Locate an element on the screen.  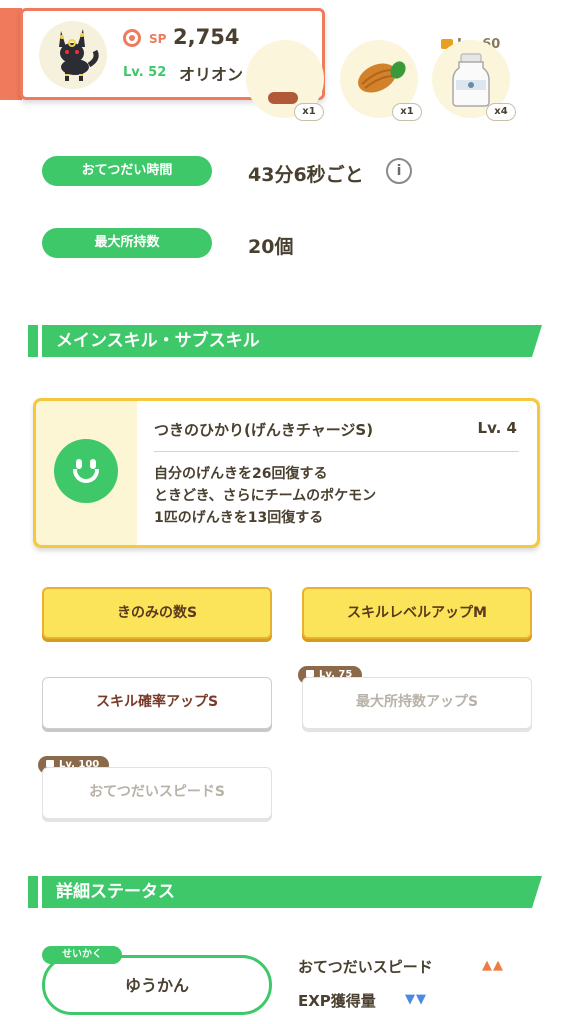
pokemon-avatar is located at coordinates (73, 55).